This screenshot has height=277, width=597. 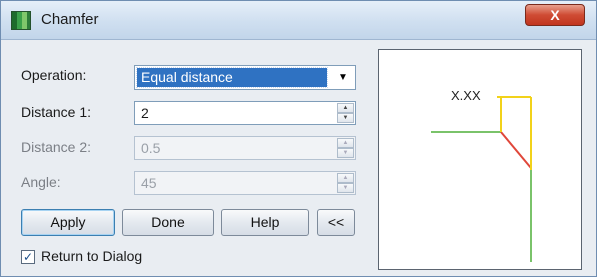 What do you see at coordinates (345, 178) in the screenshot?
I see `angle-up-icon: ▲` at bounding box center [345, 178].